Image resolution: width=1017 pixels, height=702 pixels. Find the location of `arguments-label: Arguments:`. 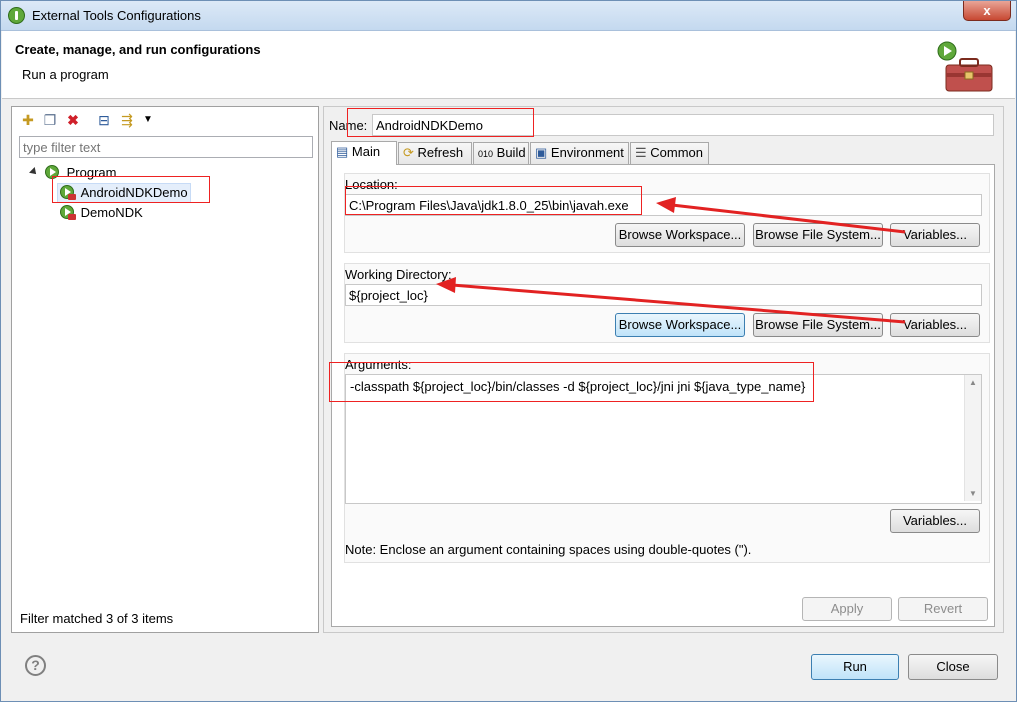

arguments-label: Arguments: is located at coordinates (378, 364).